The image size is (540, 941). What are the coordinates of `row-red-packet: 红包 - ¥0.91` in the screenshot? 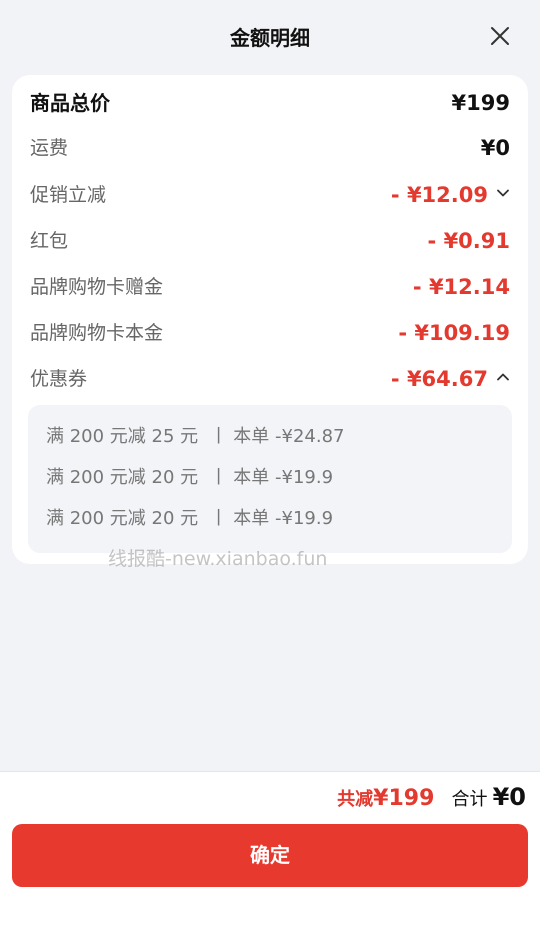 It's located at (270, 241).